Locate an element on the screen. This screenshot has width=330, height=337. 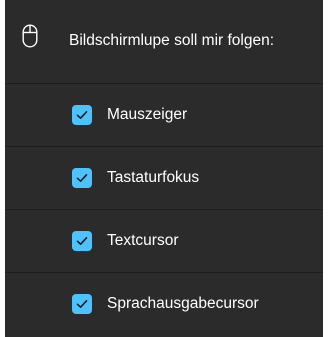
follow-header-label: Bildschirmlupe soll mir folgen: is located at coordinates (172, 40).